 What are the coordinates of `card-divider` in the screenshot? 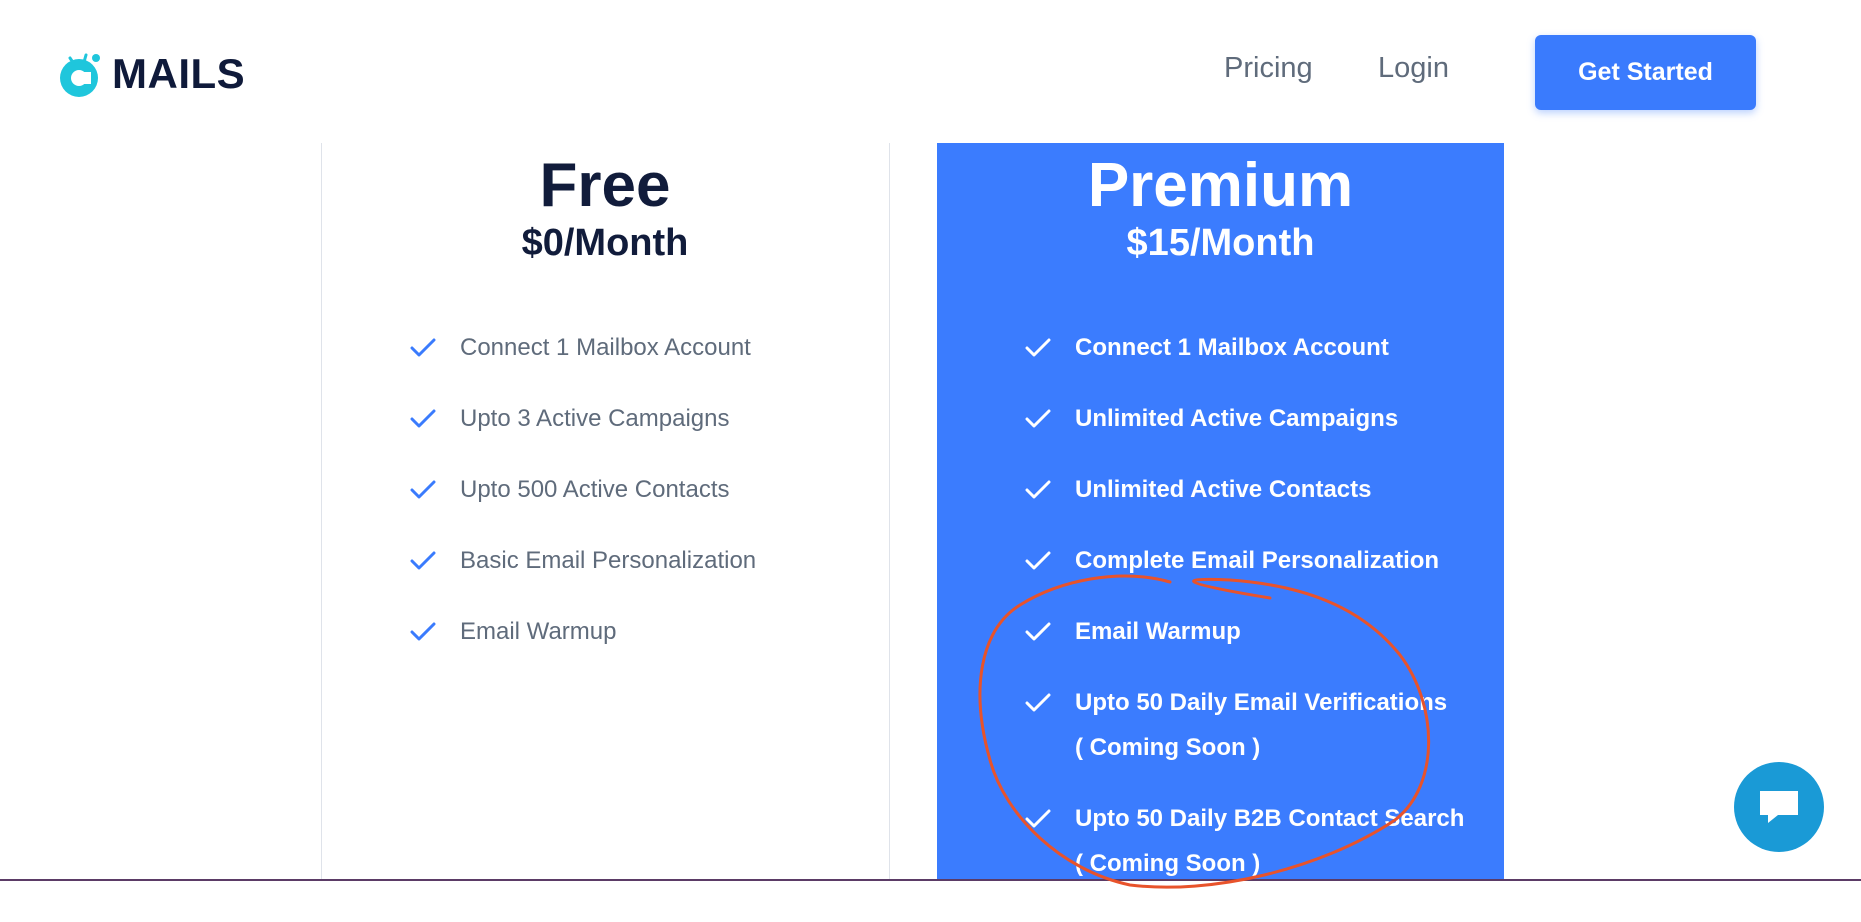 It's located at (889, 511).